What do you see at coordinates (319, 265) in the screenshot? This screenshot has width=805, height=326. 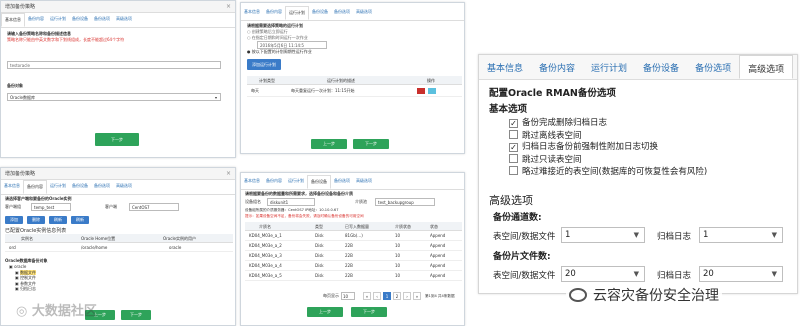 I see `cell: Disk` at bounding box center [319, 265].